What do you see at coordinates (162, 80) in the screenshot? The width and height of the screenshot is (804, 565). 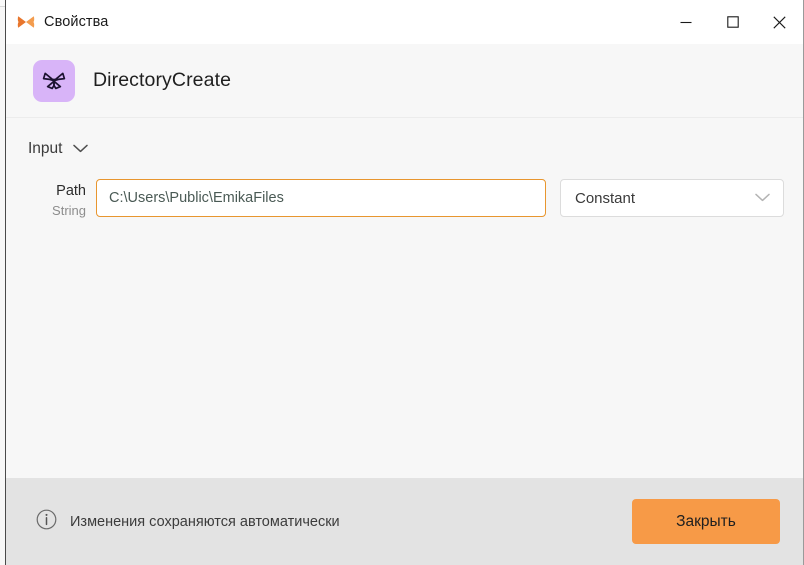 I see `activity-title: DirectoryCreate` at bounding box center [162, 80].